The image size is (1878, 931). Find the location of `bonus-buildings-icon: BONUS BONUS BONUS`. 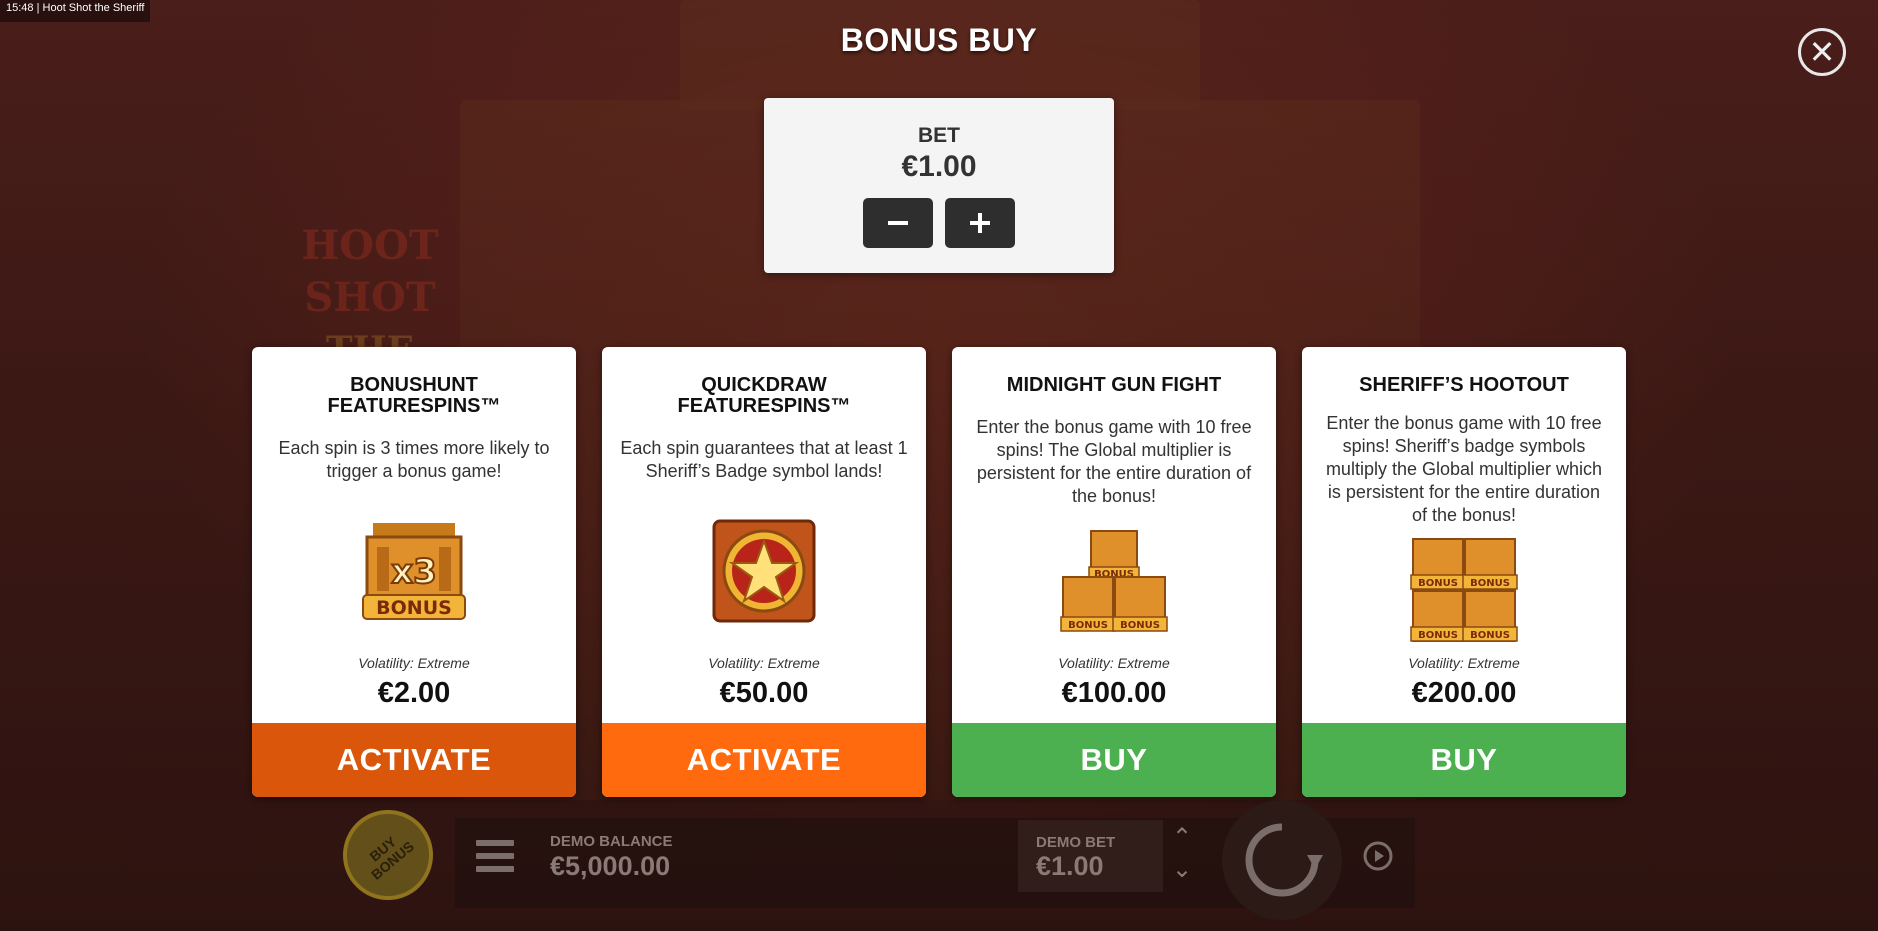

bonus-buildings-icon: BONUS BONUS BONUS is located at coordinates (1114, 581).